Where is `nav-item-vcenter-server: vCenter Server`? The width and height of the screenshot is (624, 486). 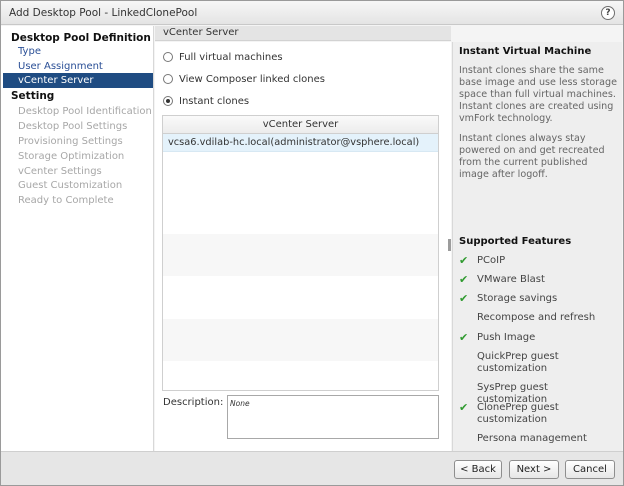
nav-item-vcenter-server: vCenter Server is located at coordinates (78, 80).